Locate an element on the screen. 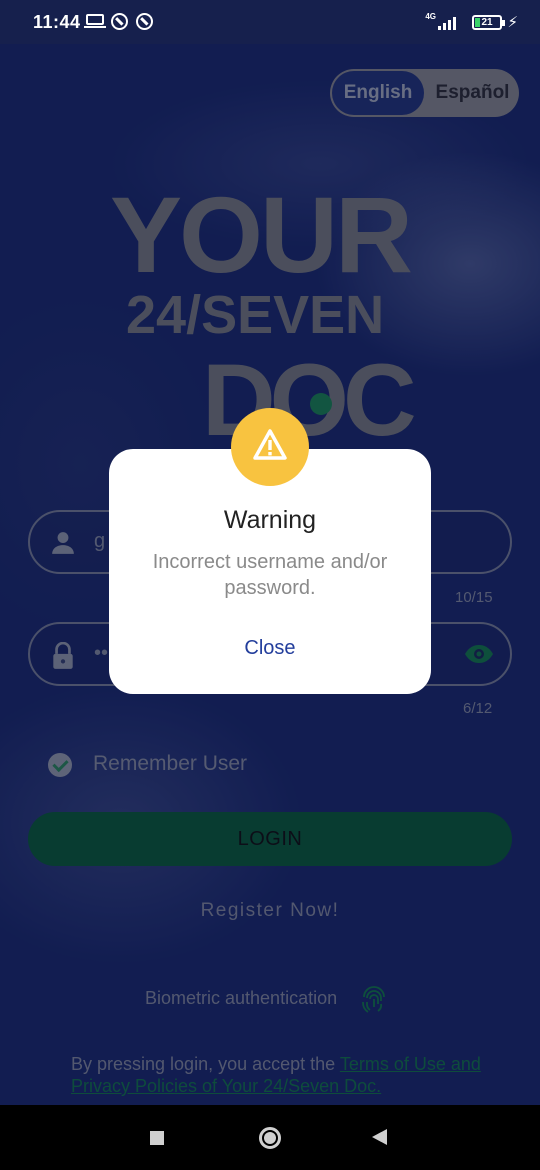  warning-triangle-icon is located at coordinates (270, 444).